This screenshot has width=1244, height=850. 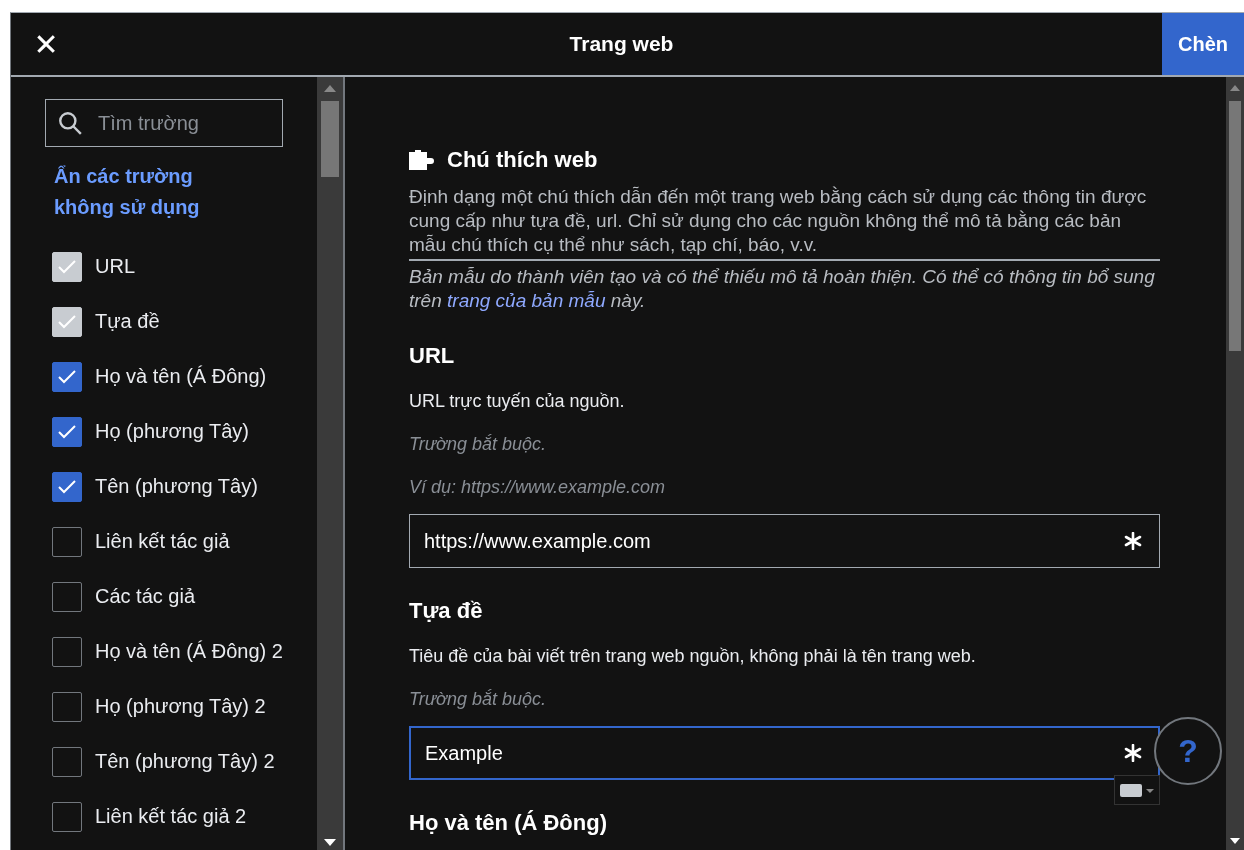 I want to click on template-title: Chú thích web, so click(x=522, y=160).